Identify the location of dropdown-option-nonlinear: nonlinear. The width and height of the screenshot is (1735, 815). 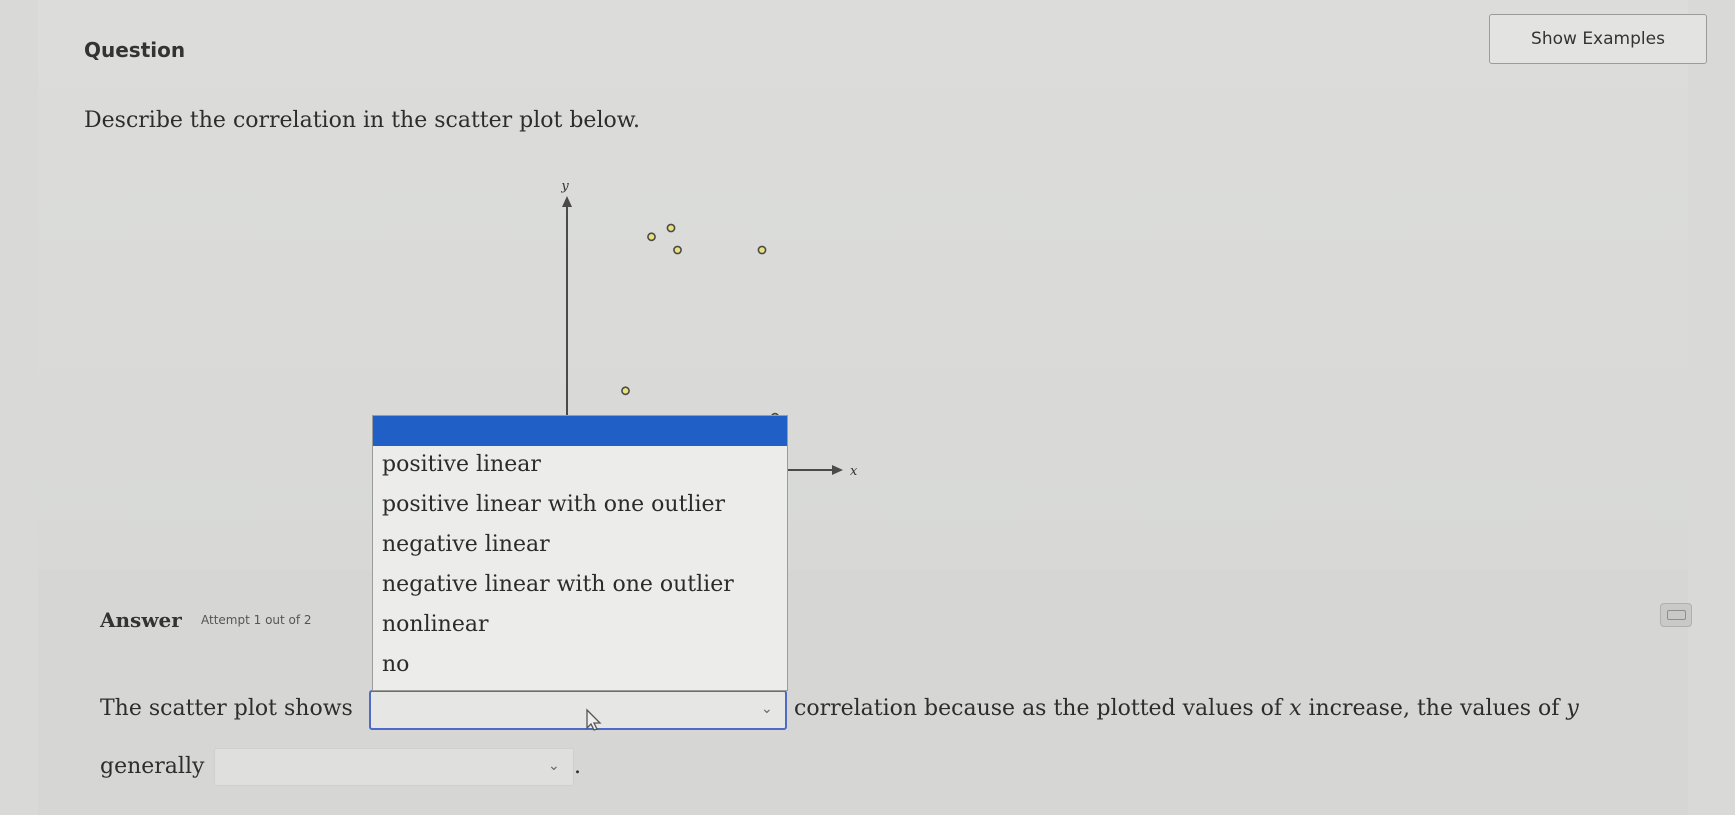
(435, 624).